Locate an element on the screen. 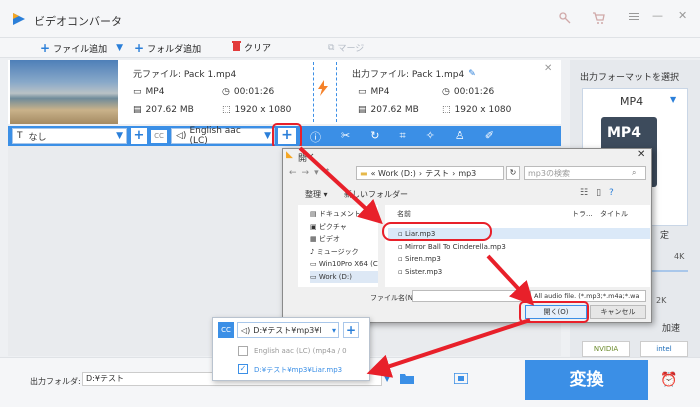 The height and width of the screenshot is (407, 700). arrow-to-file is located at coordinates (340, 185).